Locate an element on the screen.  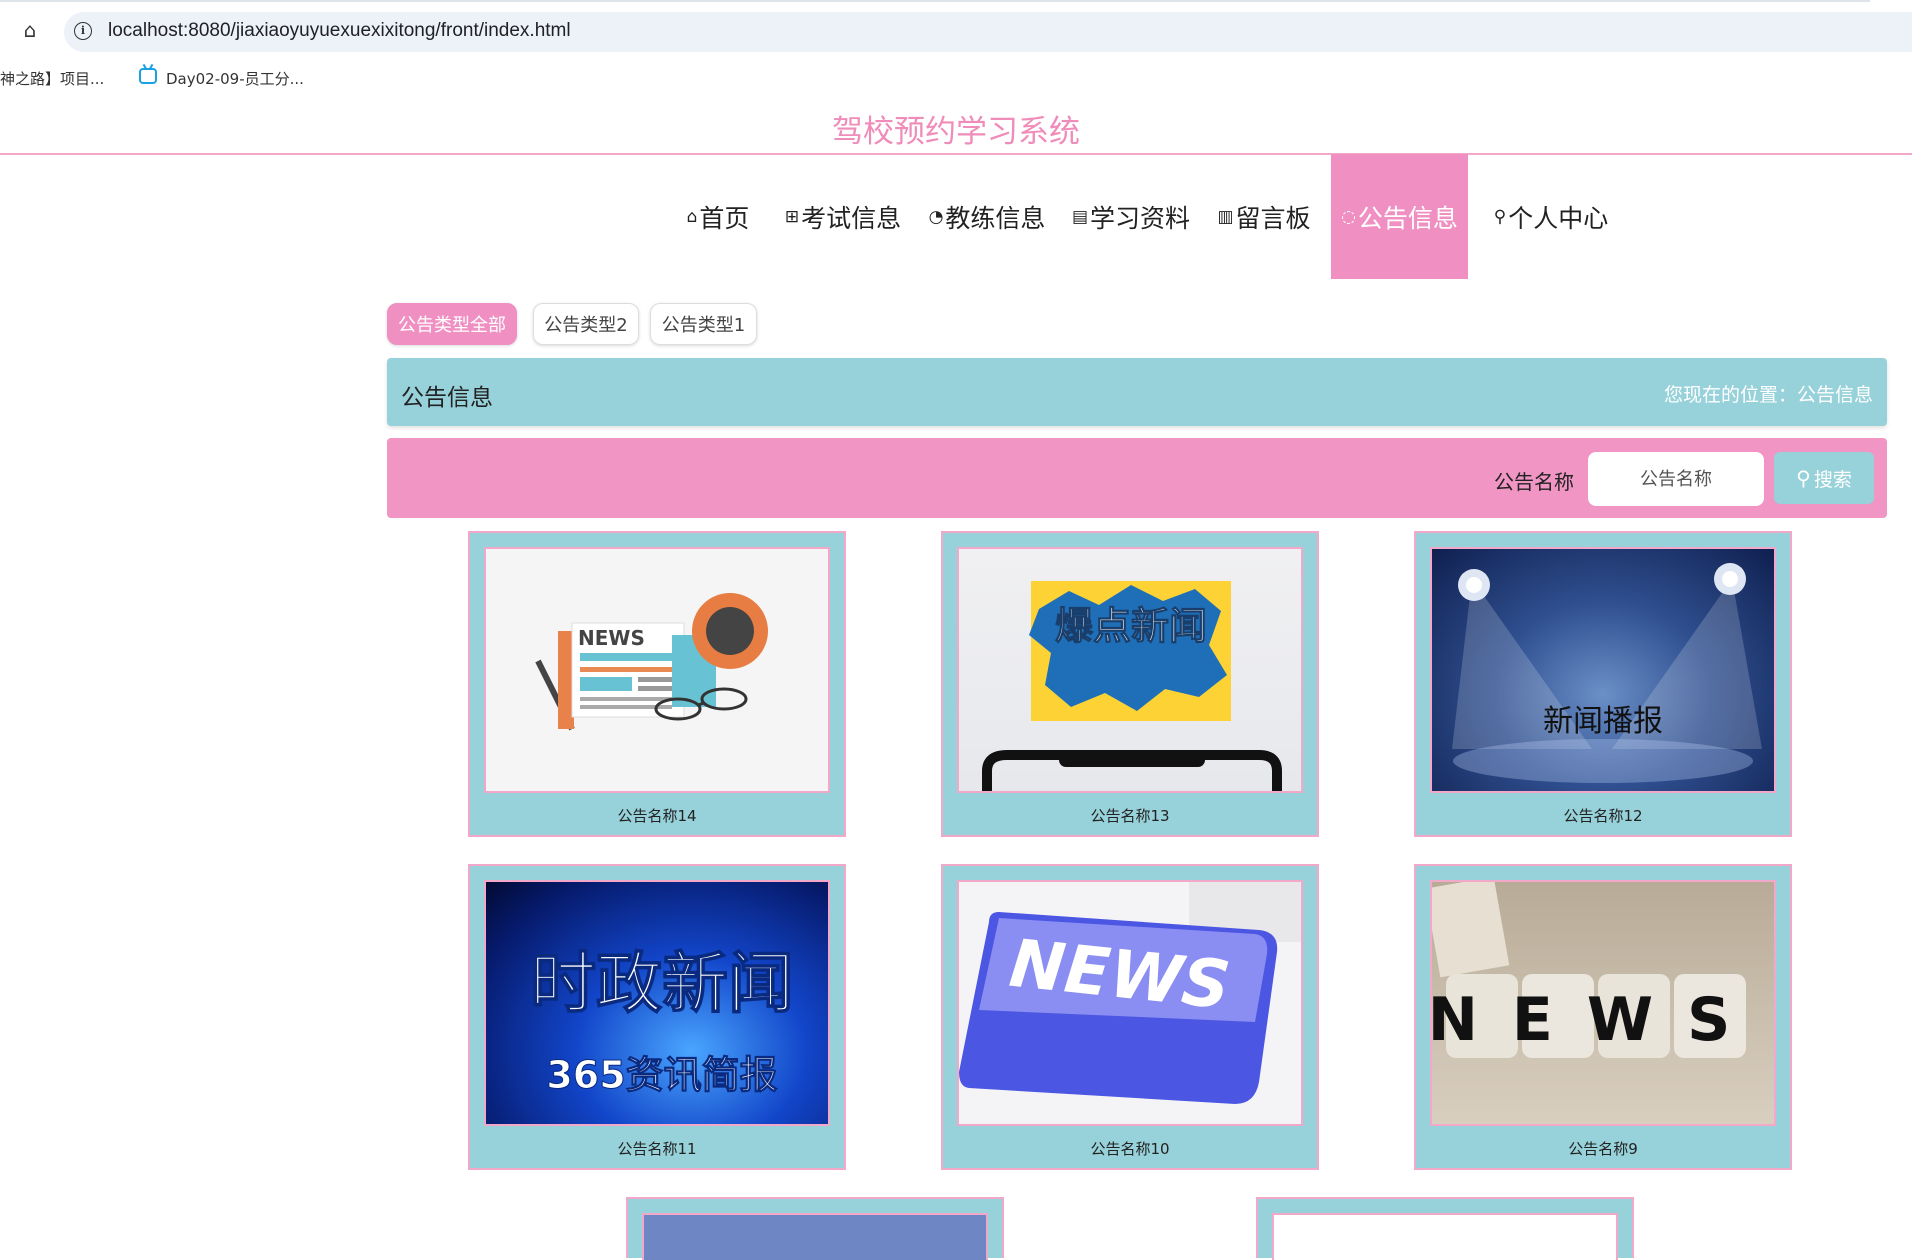
announcement-card: NEWS 公告名称10 is located at coordinates (1130, 1017).